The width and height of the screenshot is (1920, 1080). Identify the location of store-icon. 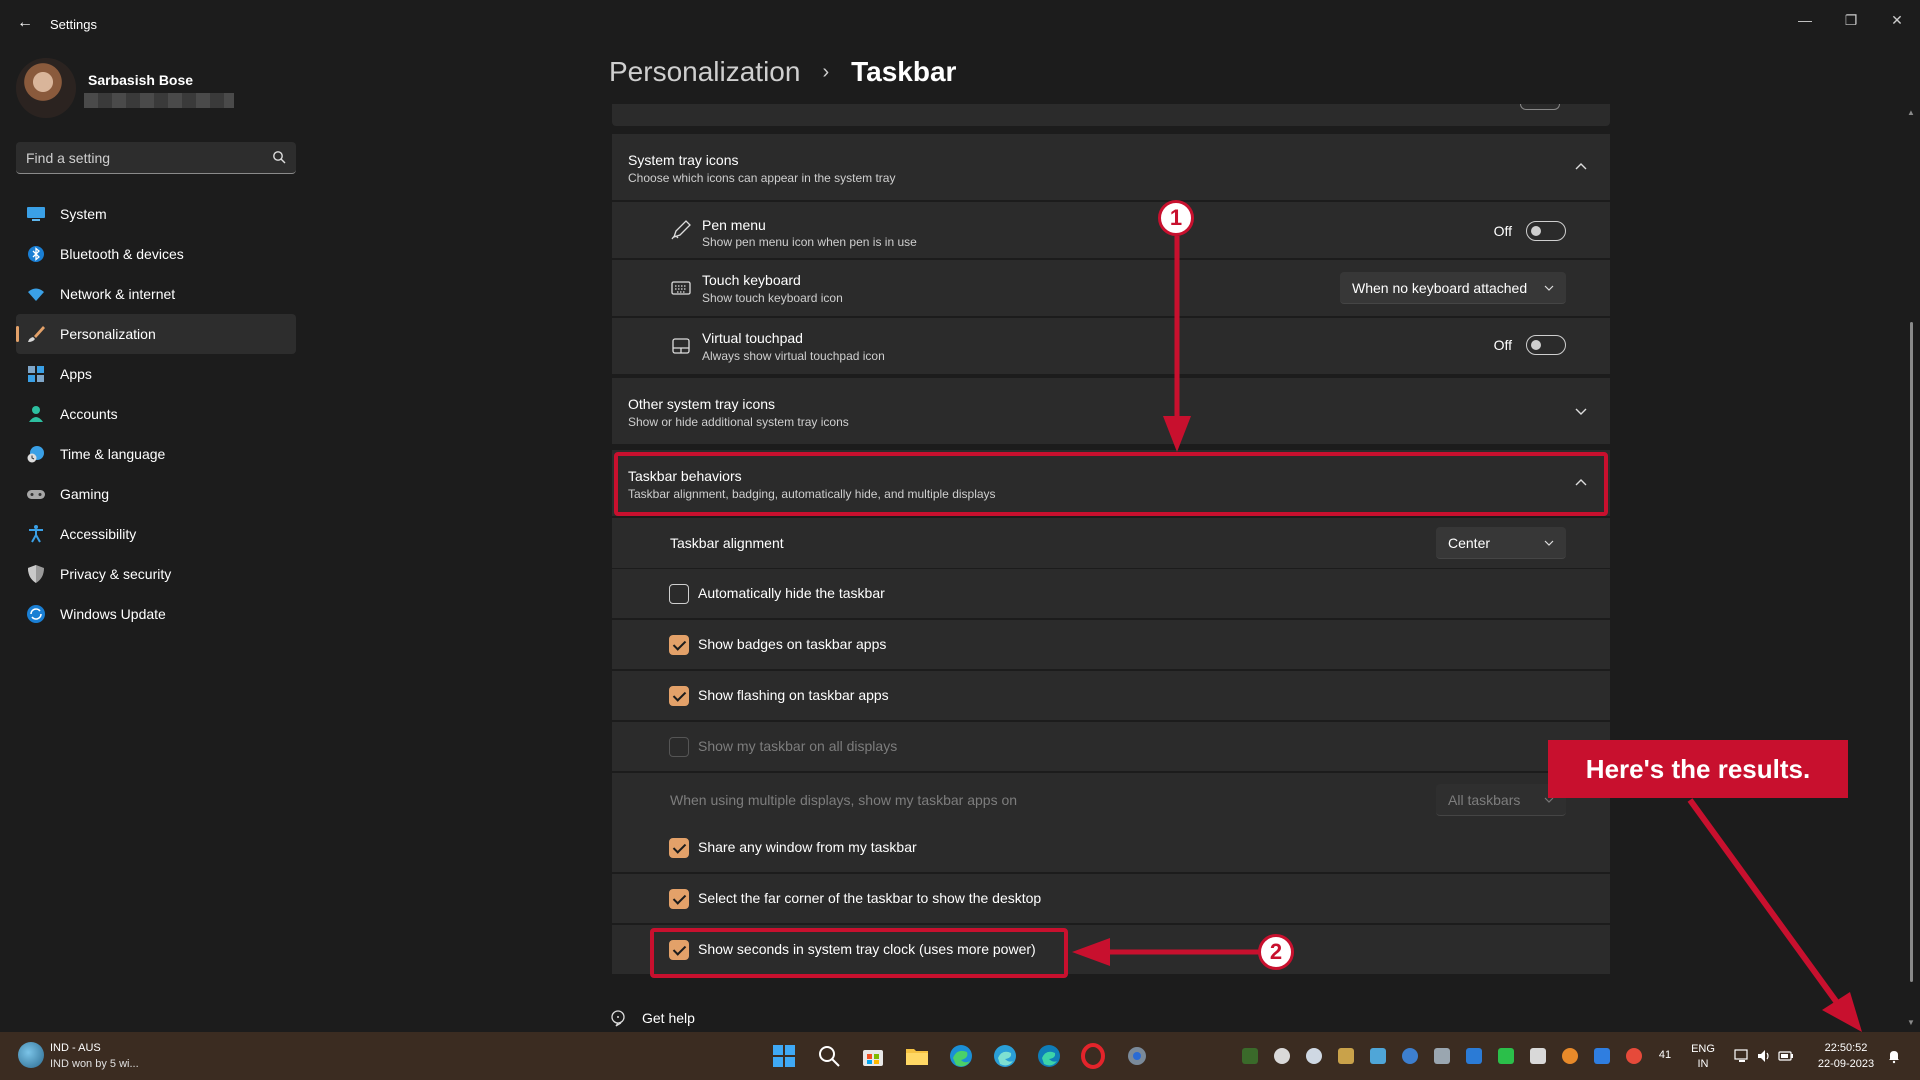
(873, 1056).